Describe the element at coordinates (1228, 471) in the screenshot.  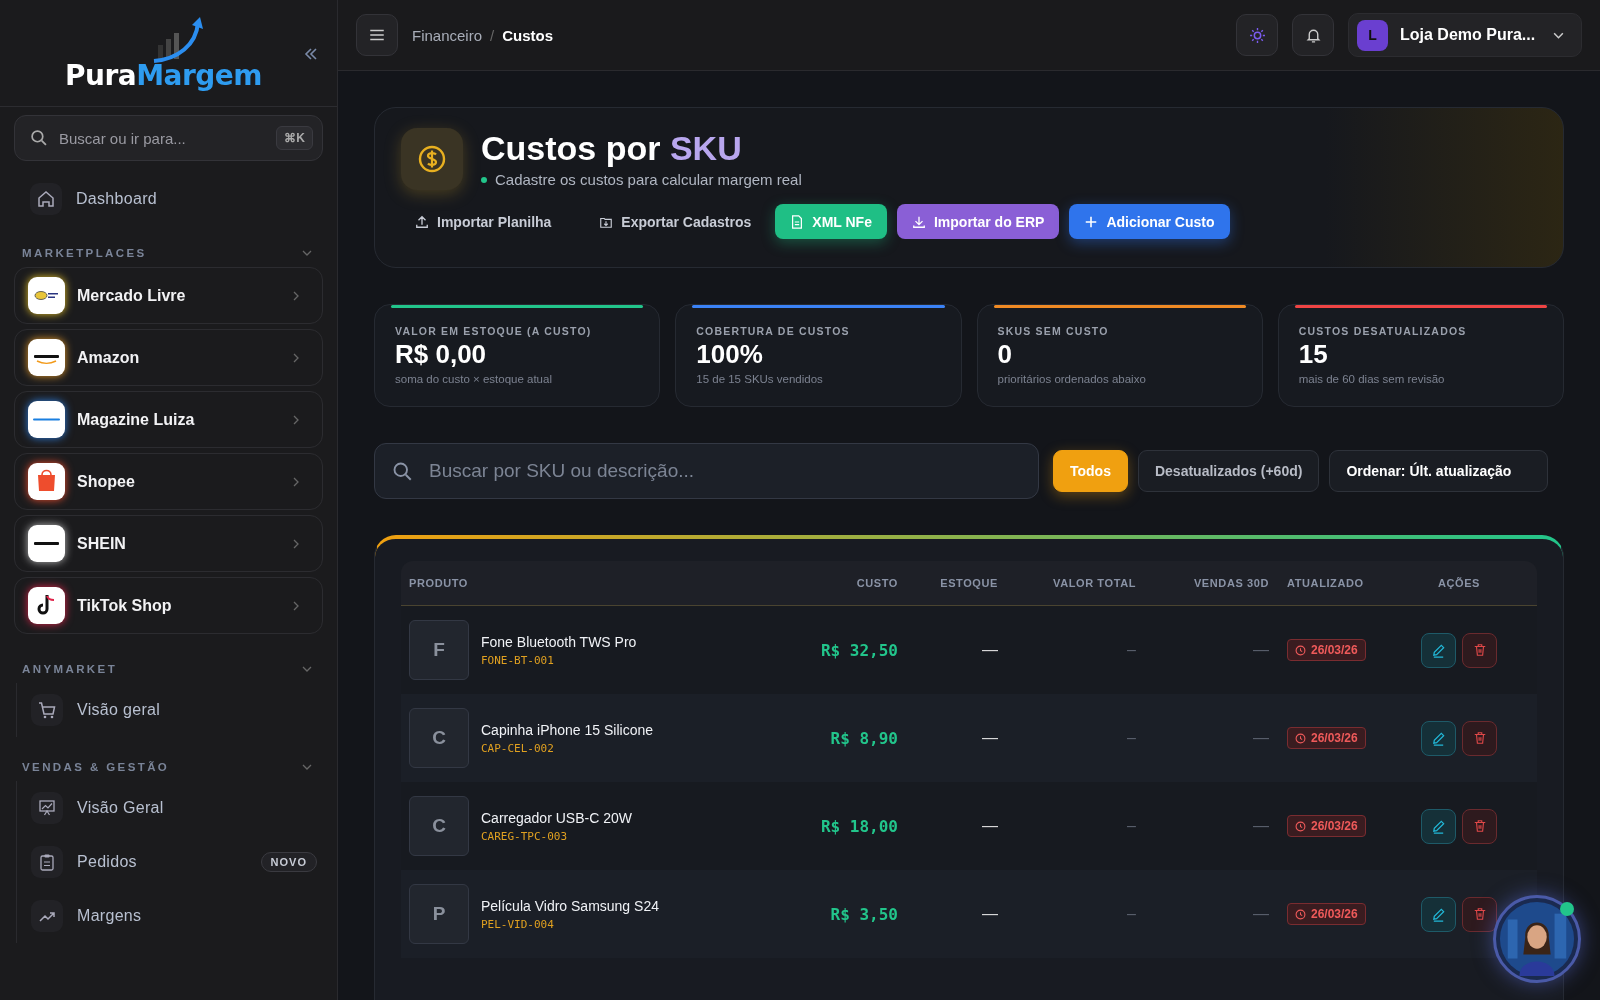
I see `filter-chip: Desatualizados (+60d)` at that location.